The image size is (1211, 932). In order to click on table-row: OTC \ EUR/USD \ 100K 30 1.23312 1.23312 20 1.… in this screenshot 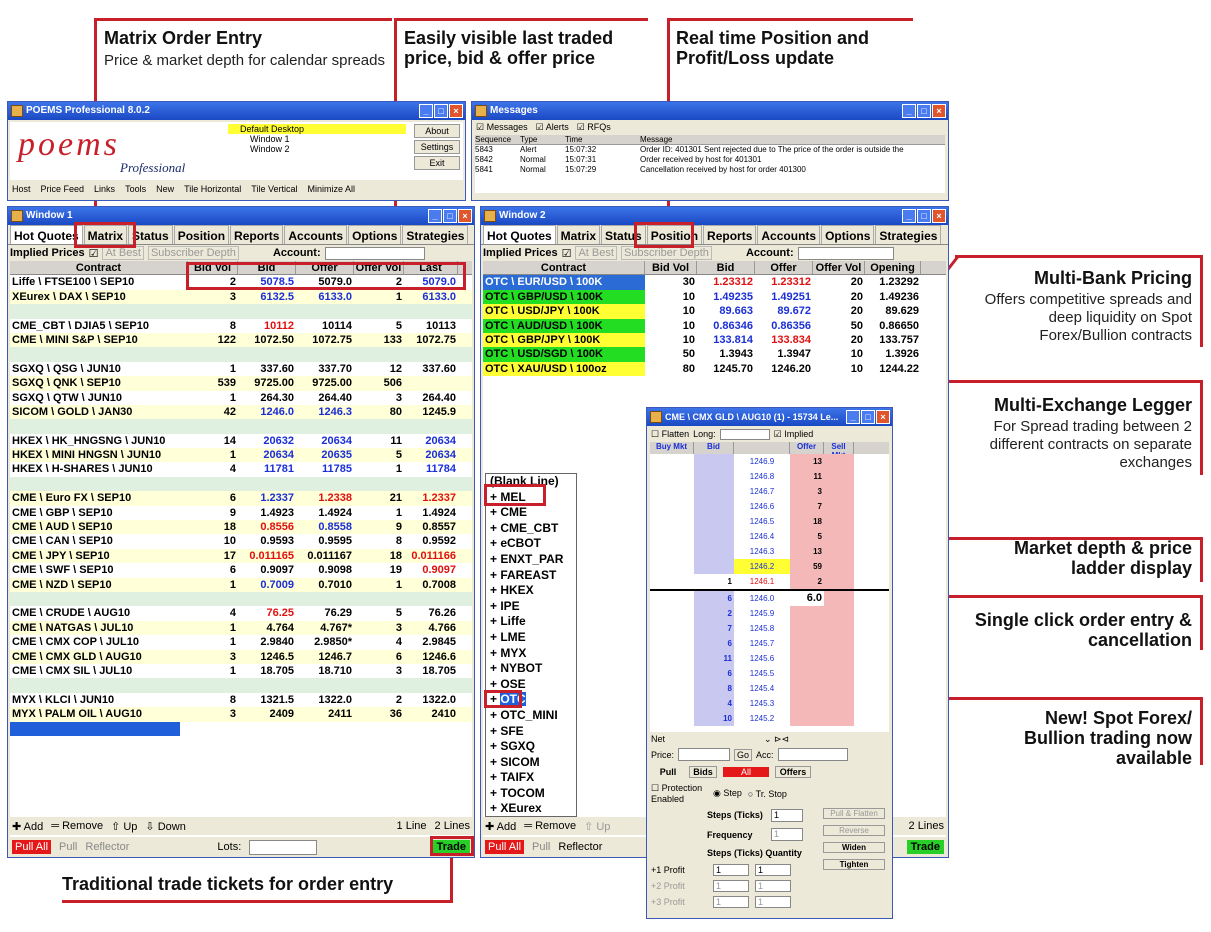, I will do `click(714, 282)`.